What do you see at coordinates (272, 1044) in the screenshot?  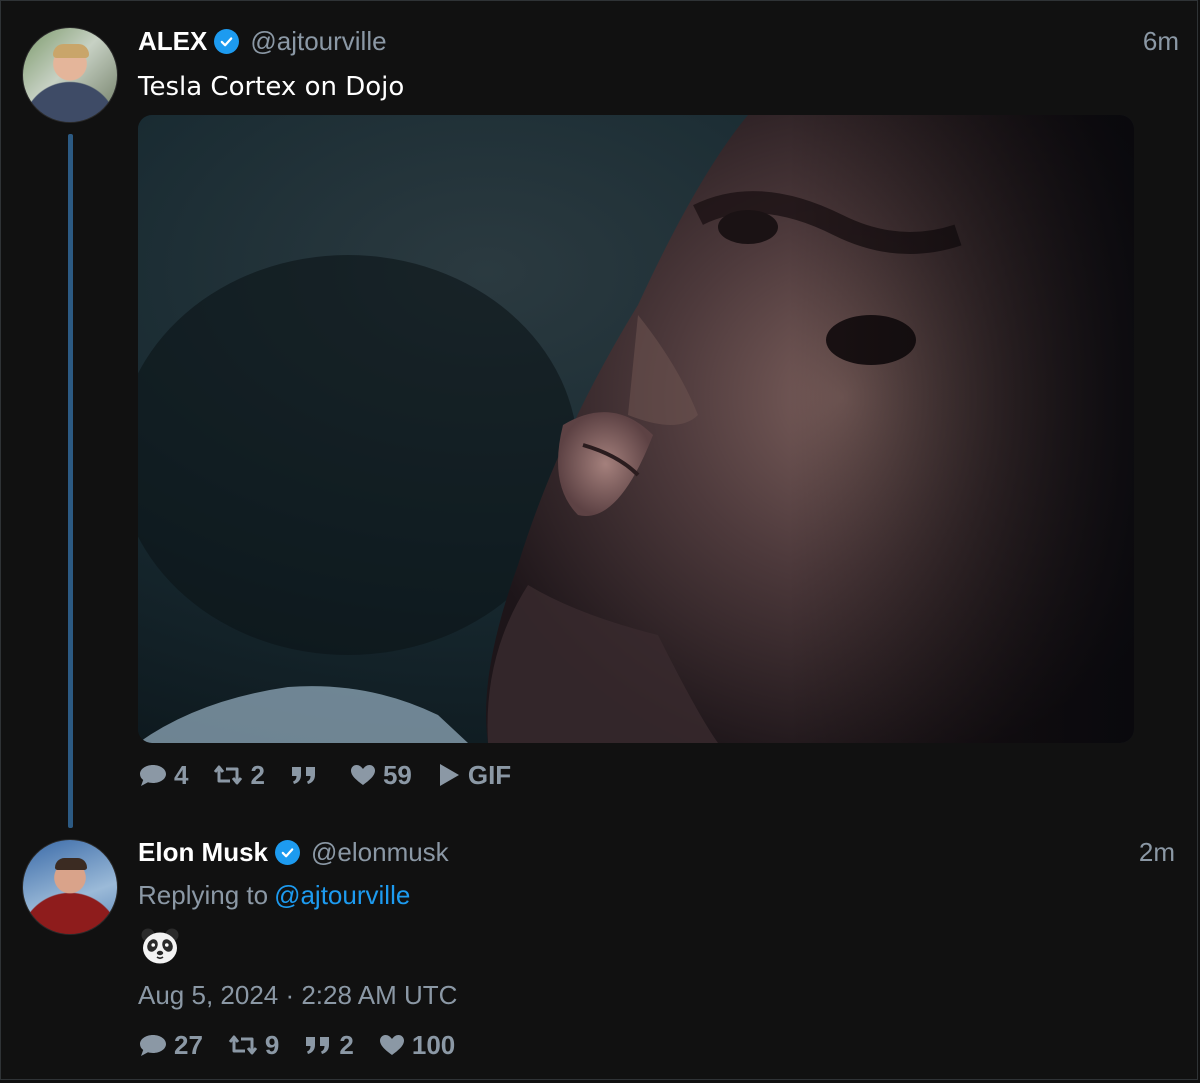 I see `retweet-count: 9` at bounding box center [272, 1044].